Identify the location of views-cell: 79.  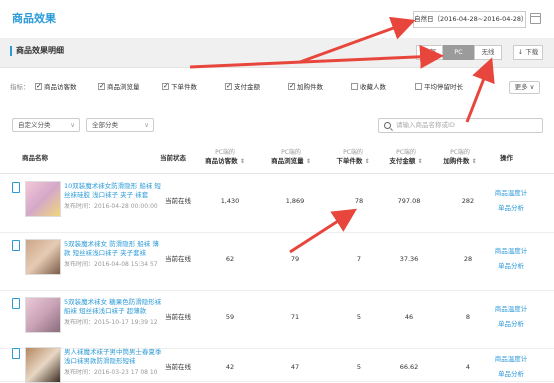
(295, 259).